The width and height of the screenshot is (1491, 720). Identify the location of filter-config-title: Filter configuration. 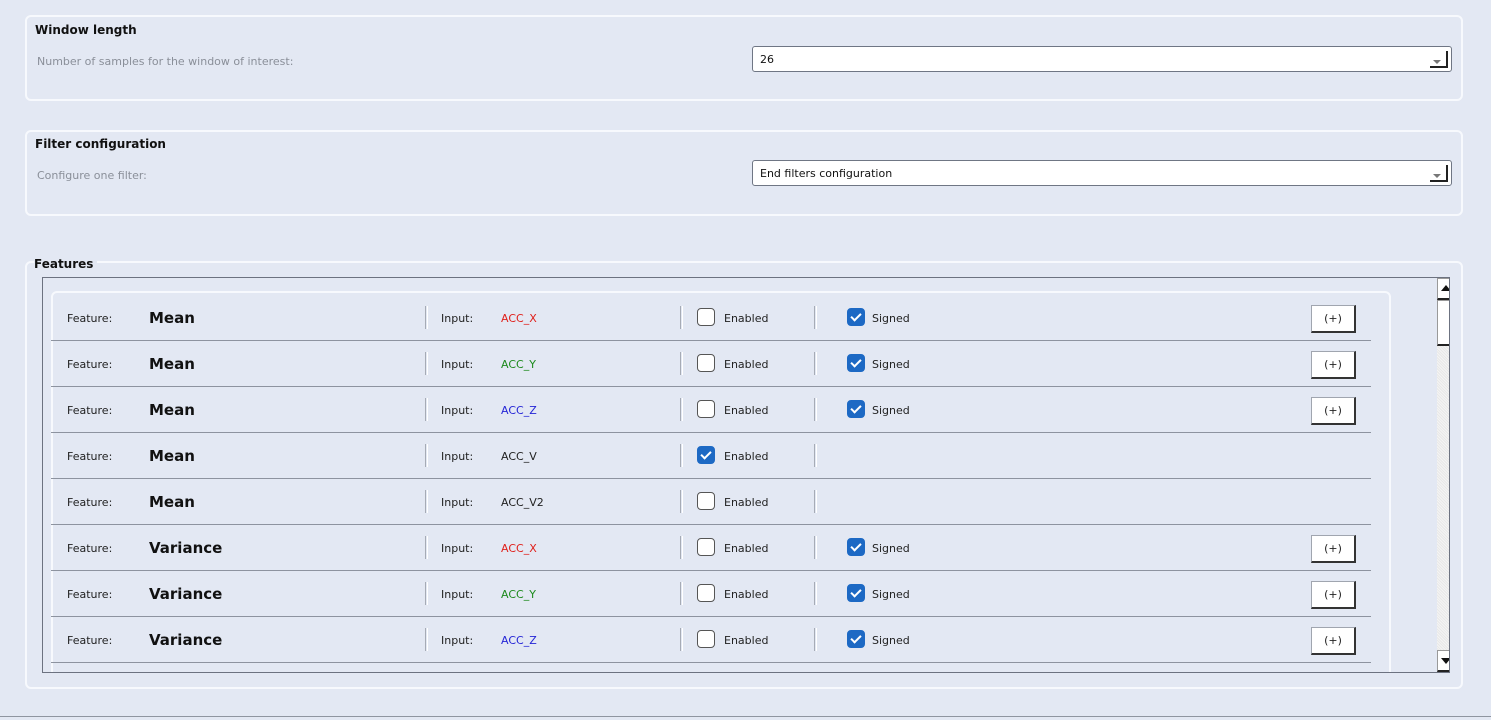
(100, 144).